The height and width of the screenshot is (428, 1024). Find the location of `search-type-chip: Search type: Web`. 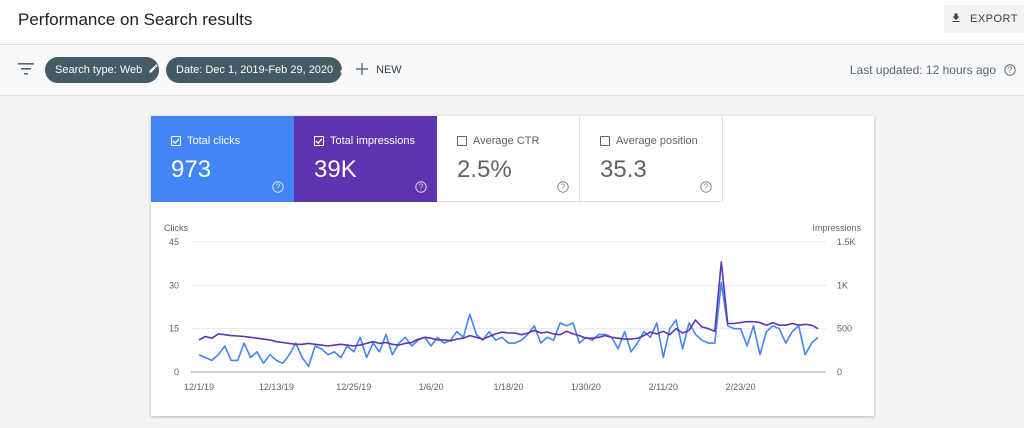

search-type-chip: Search type: Web is located at coordinates (102, 70).